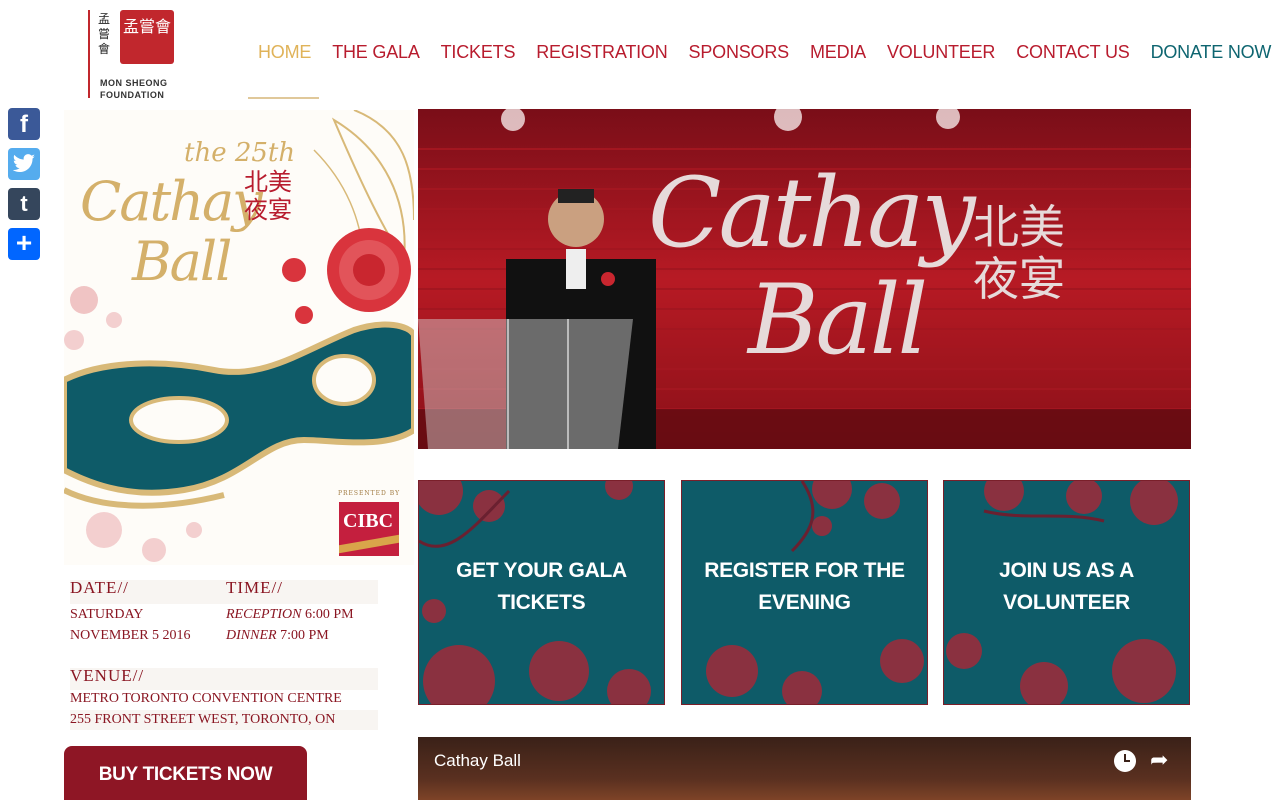 This screenshot has width=1280, height=800. Describe the element at coordinates (130, 635) in the screenshot. I see `date-line2: NOVEMBER 5 2016` at that location.